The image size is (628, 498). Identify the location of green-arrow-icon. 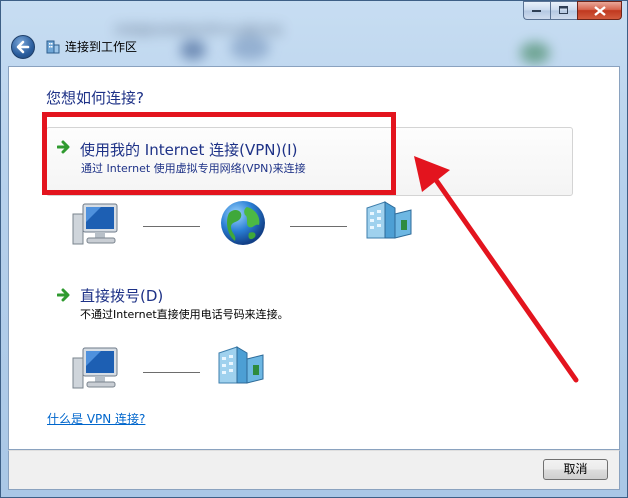
(63, 295).